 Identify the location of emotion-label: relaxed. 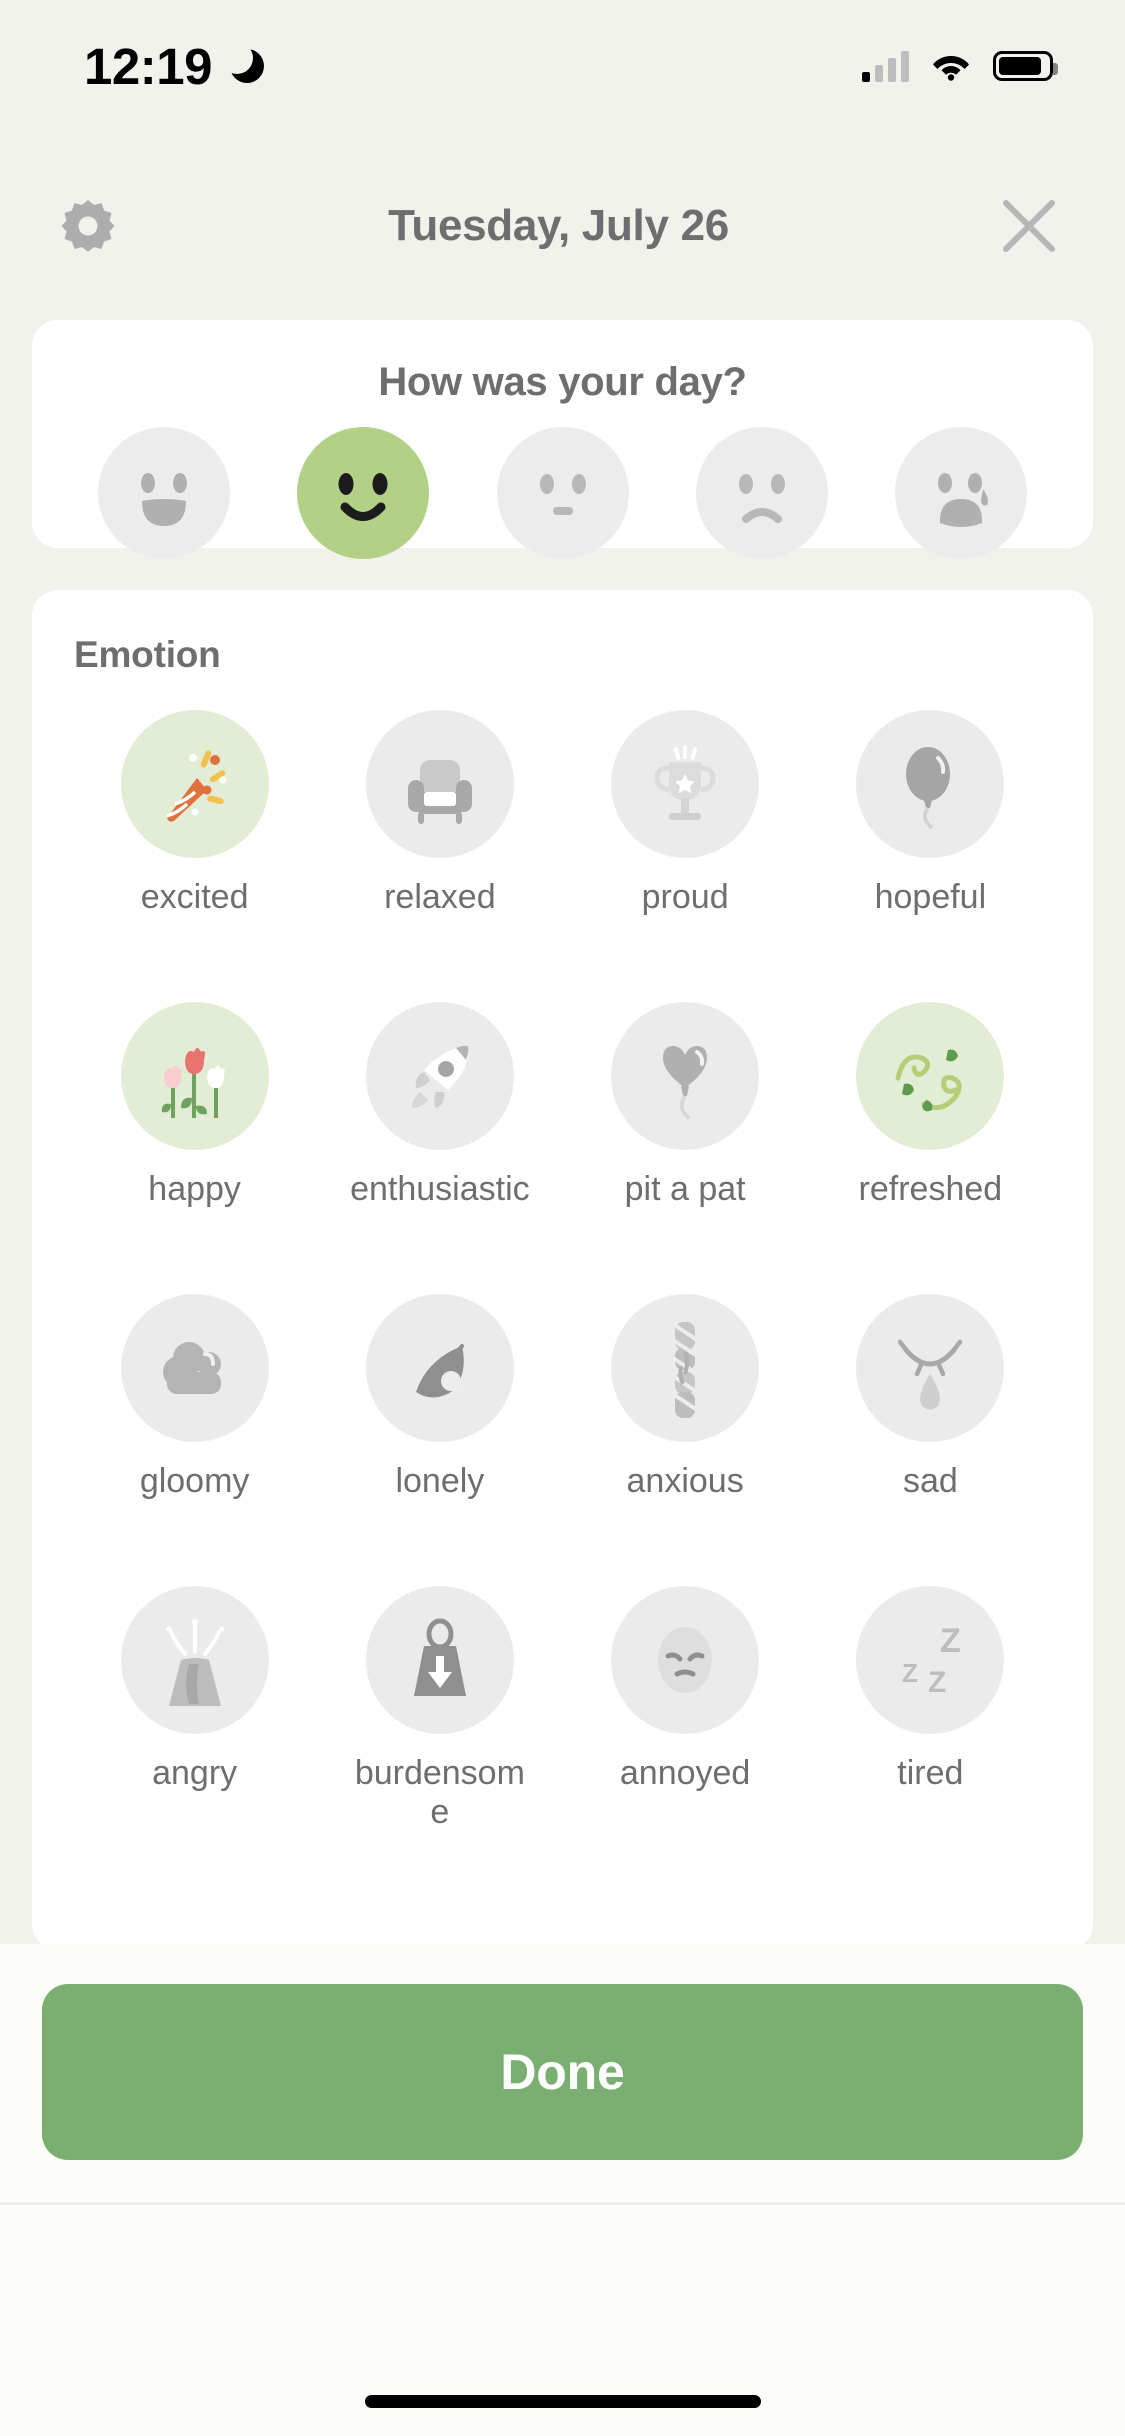
(440, 897).